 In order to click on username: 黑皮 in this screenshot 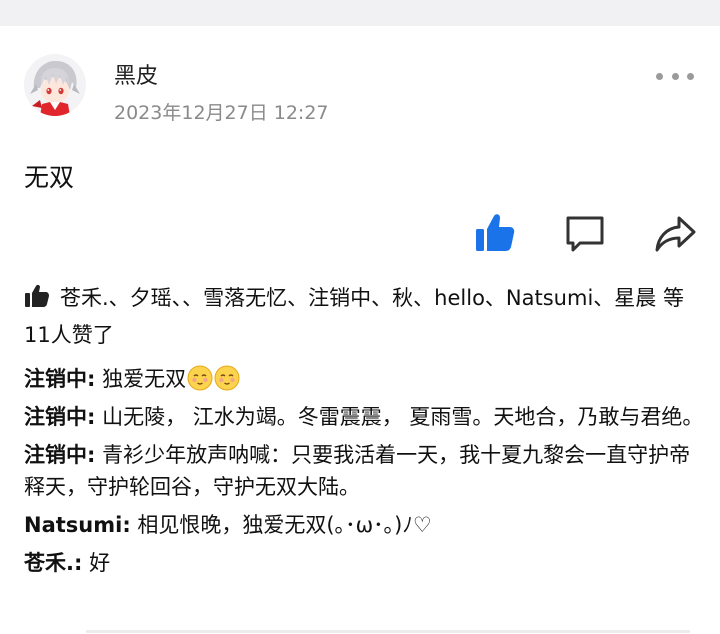, I will do `click(136, 74)`.